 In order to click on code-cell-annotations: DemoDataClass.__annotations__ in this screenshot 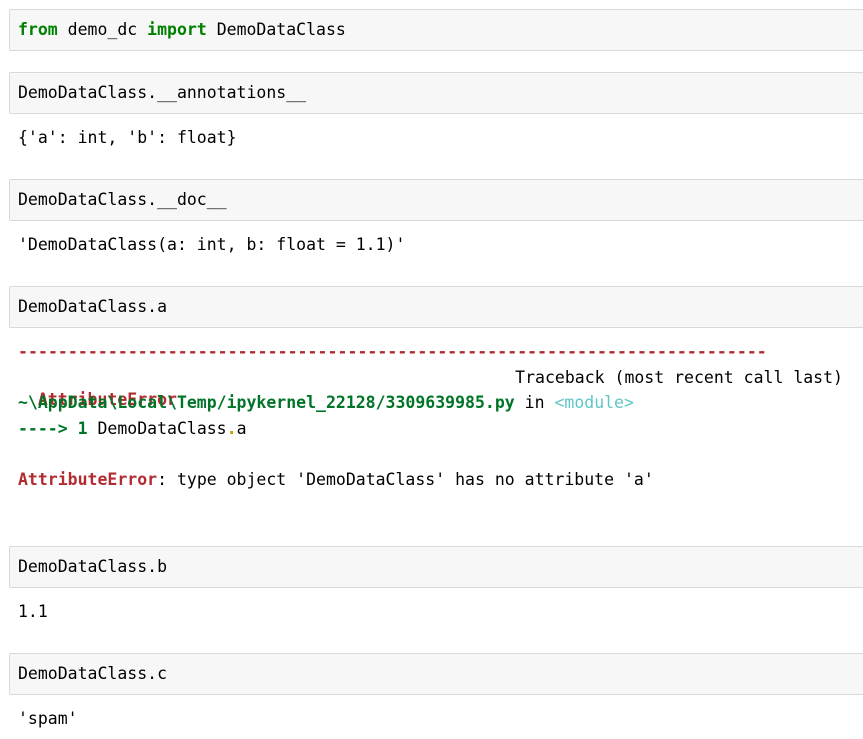, I will do `click(436, 93)`.